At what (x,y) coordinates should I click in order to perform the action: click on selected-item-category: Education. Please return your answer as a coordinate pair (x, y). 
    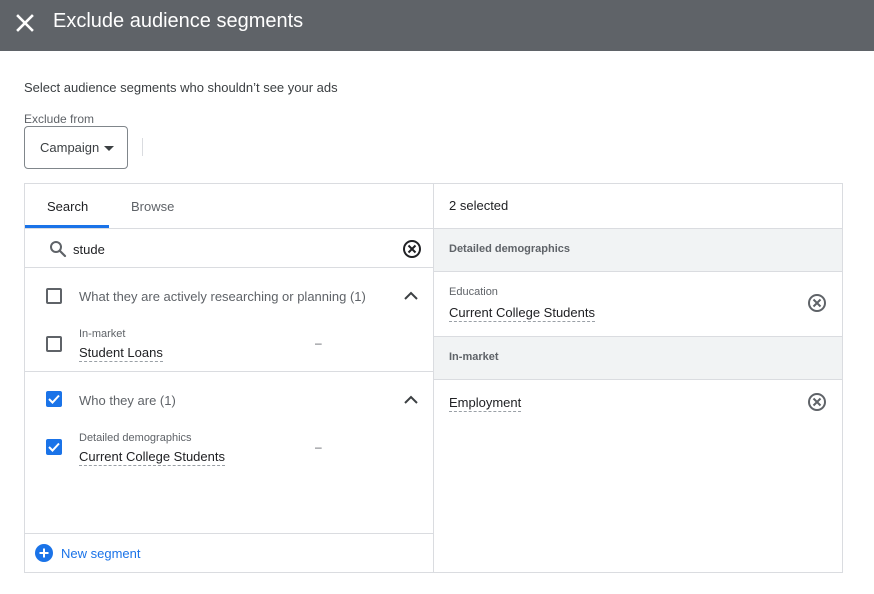
    Looking at the image, I should click on (473, 292).